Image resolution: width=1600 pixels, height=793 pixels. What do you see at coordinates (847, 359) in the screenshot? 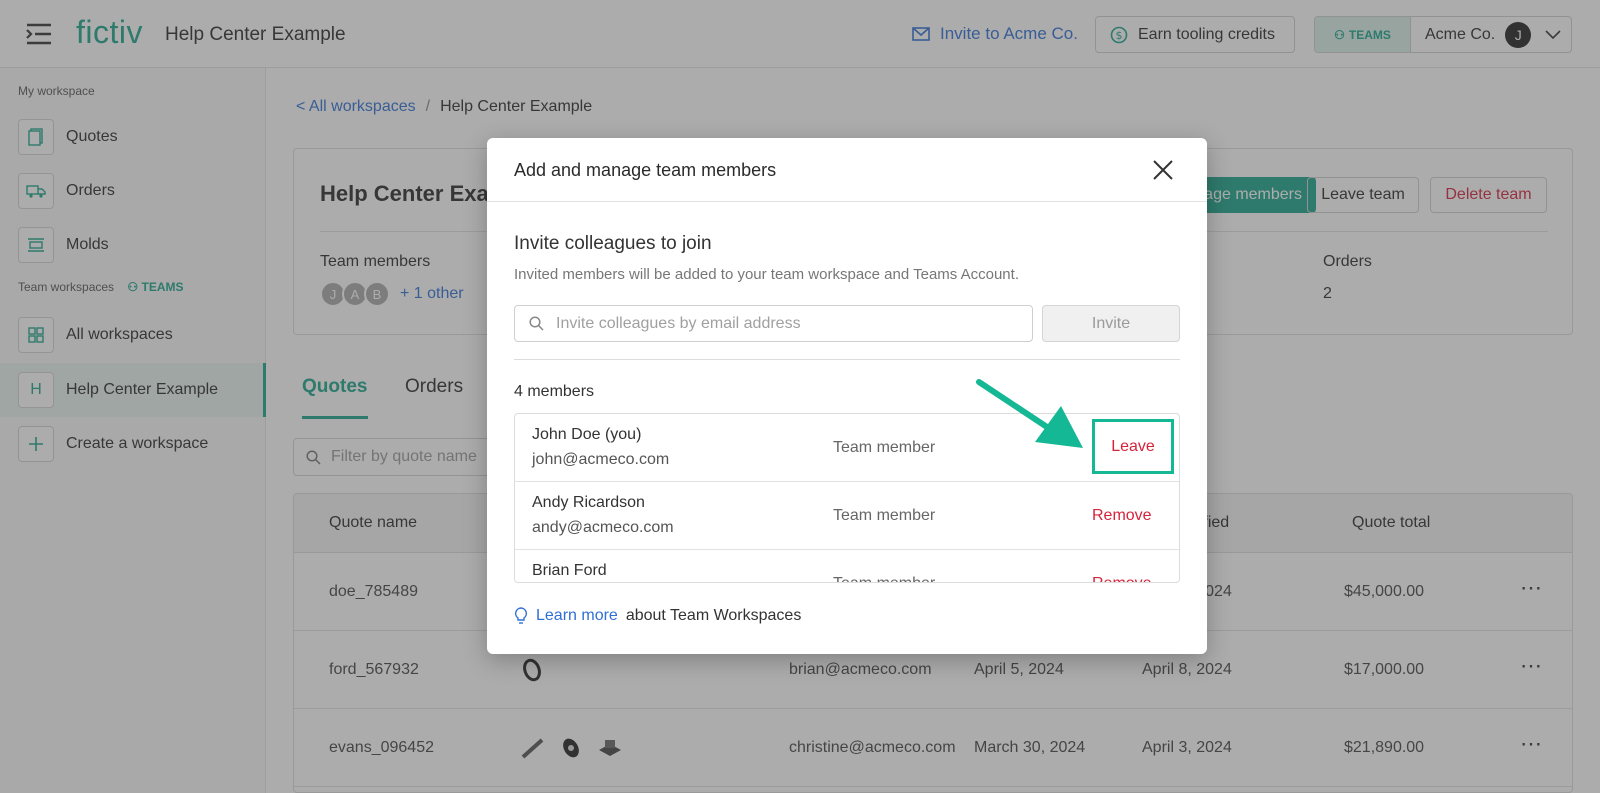
I see `divider` at bounding box center [847, 359].